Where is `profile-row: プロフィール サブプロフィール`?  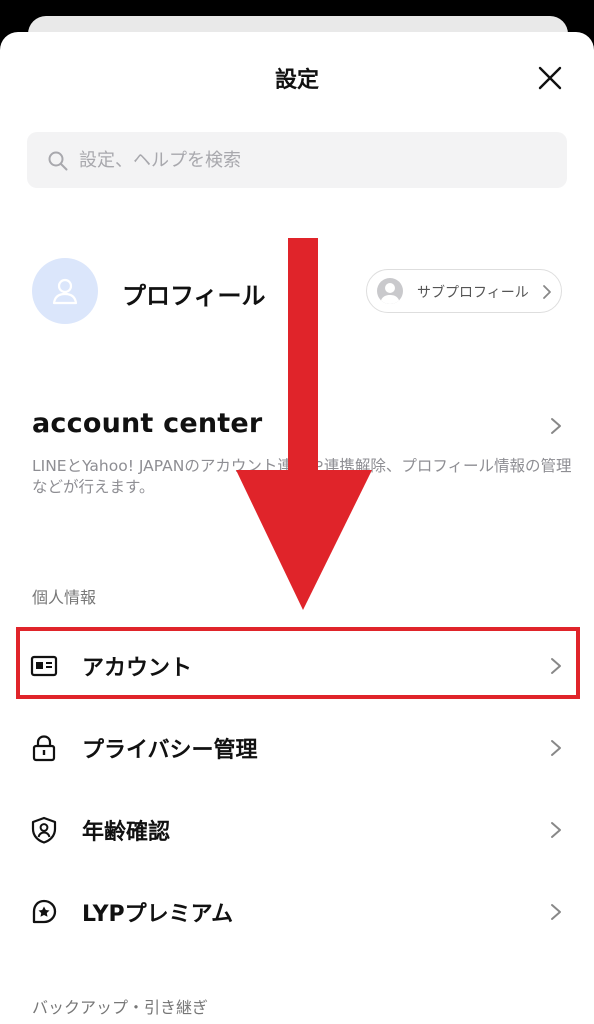
profile-row: プロフィール サブプロフィール is located at coordinates (297, 291).